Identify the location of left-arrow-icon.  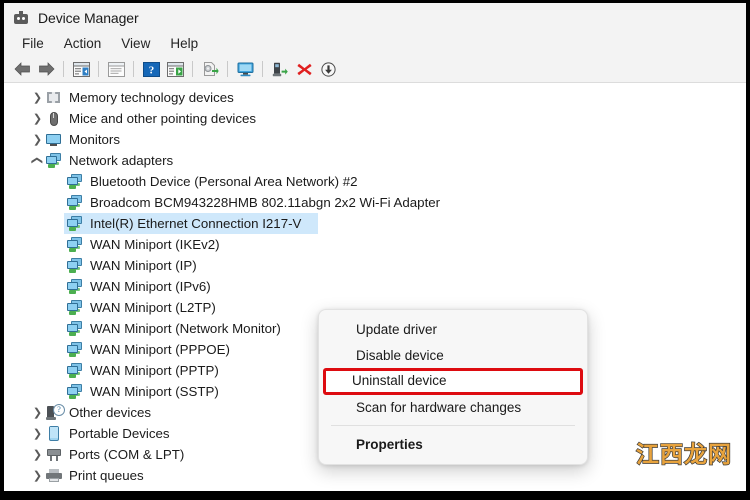
(22, 69).